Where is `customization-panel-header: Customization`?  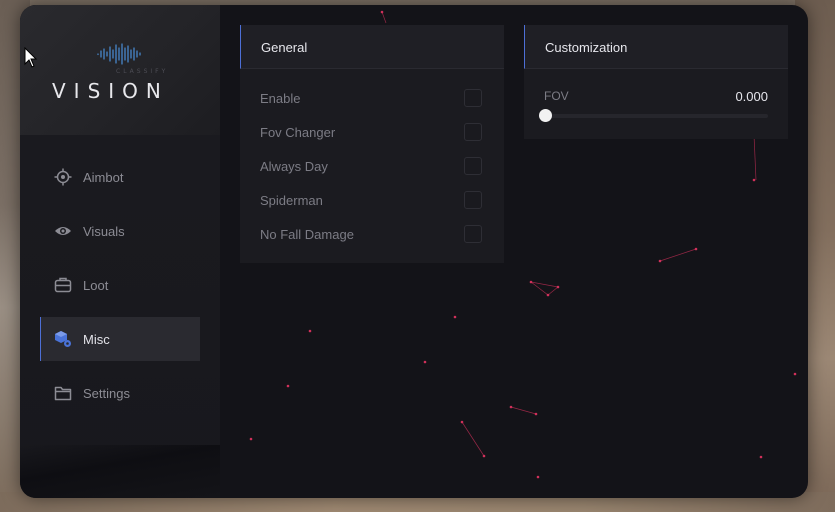
customization-panel-header: Customization is located at coordinates (656, 47).